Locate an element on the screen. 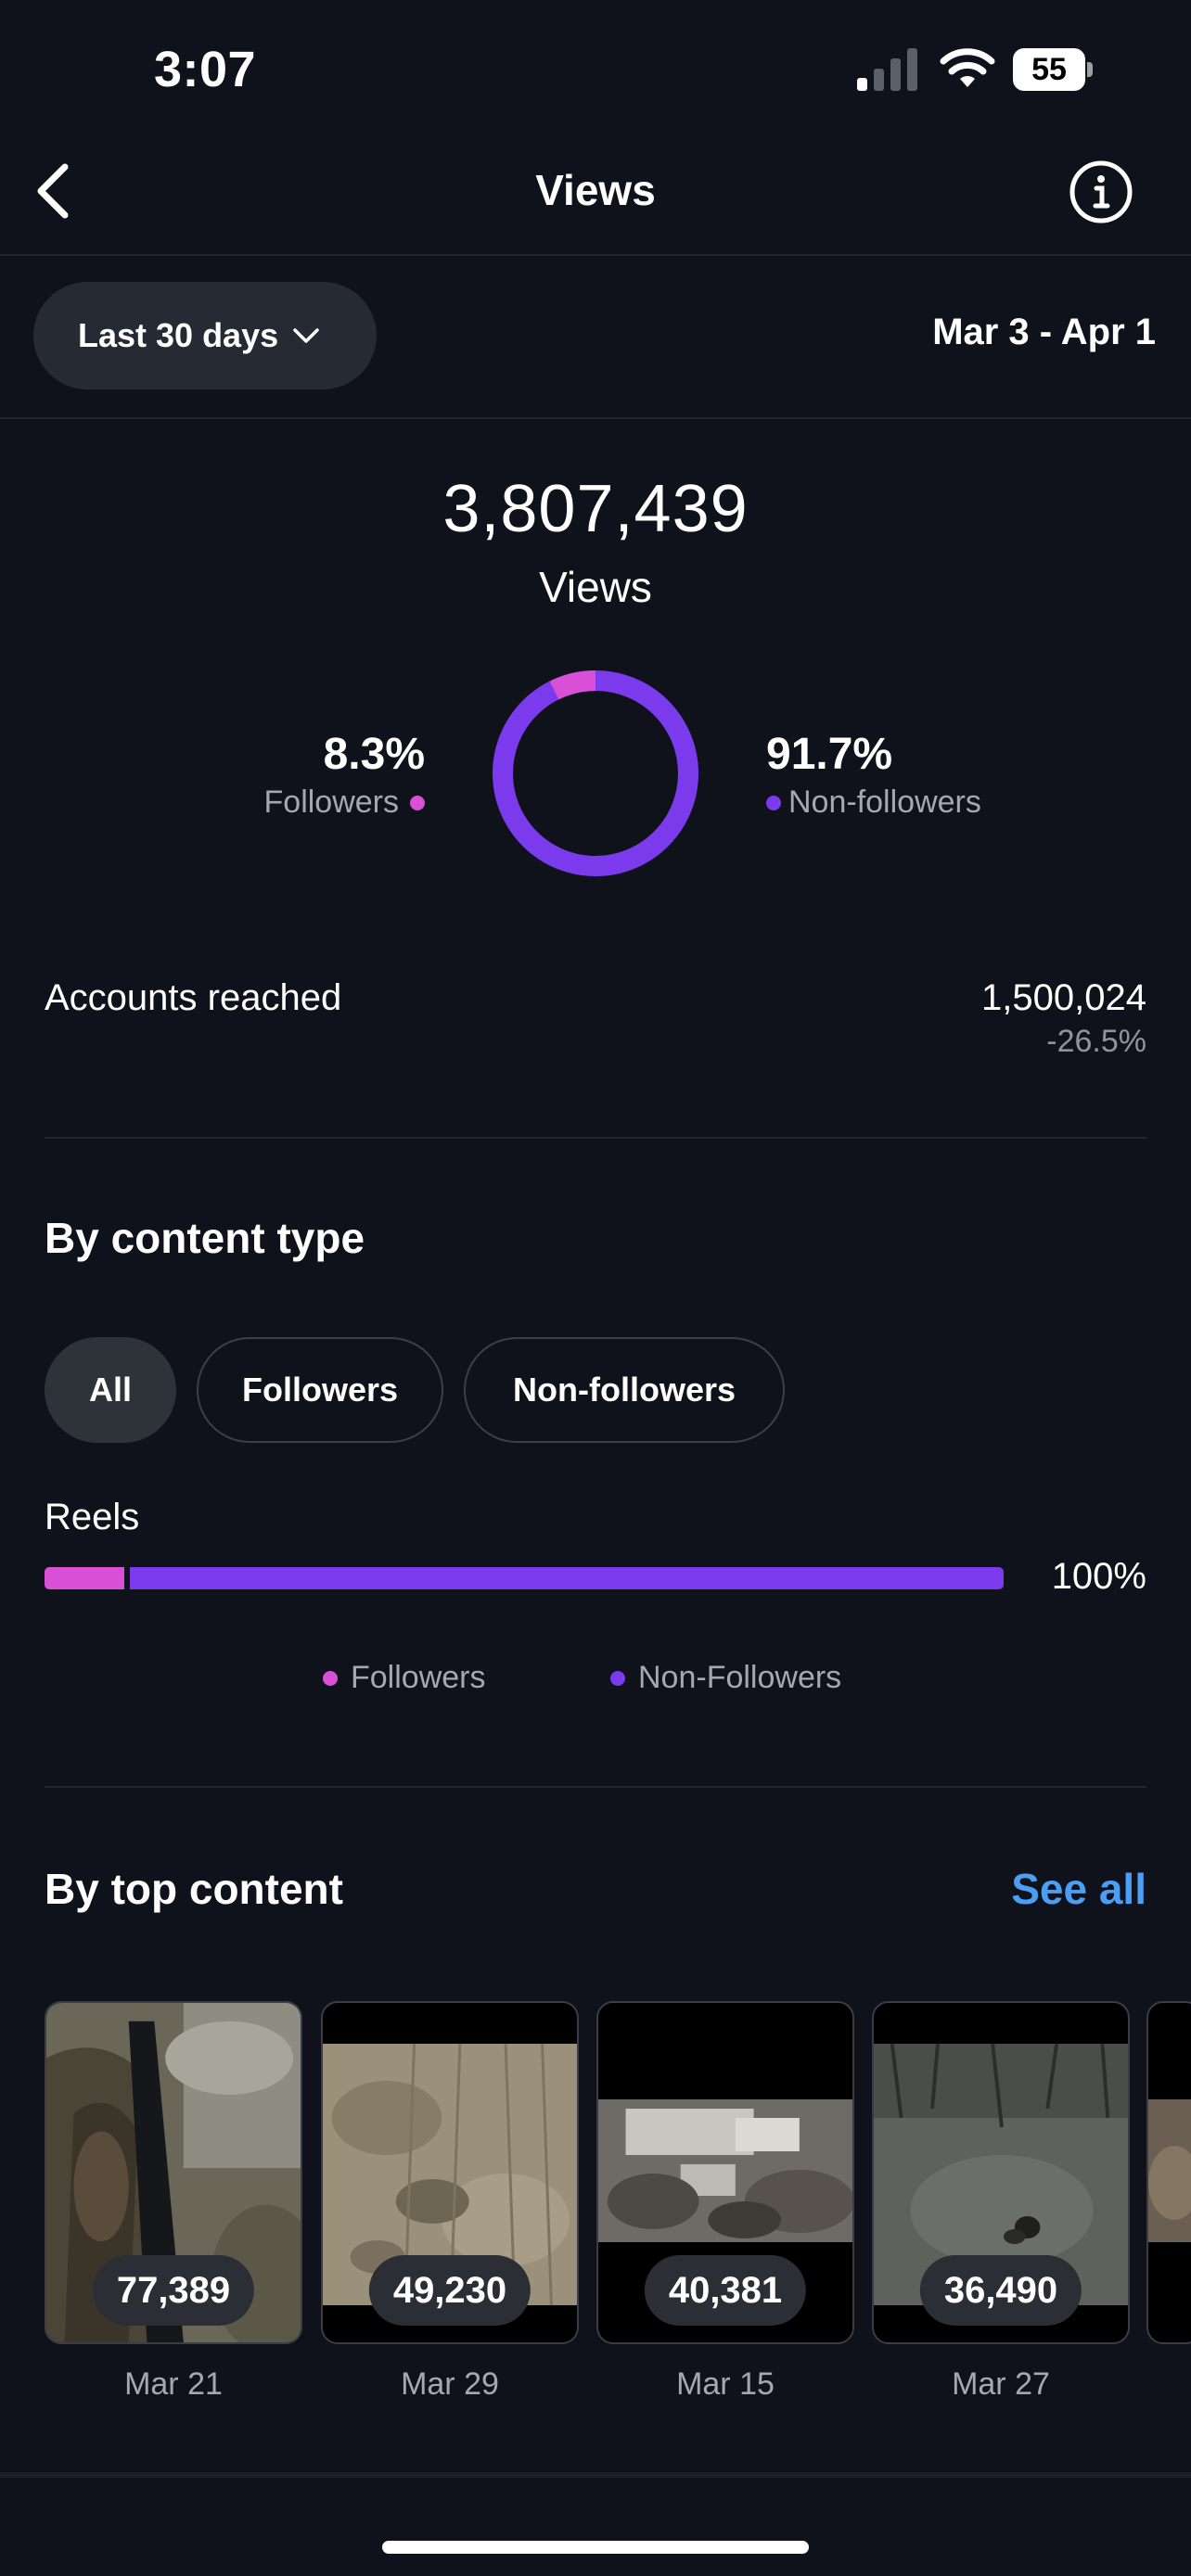  top-content-date: Mar 15 is located at coordinates (725, 2384).